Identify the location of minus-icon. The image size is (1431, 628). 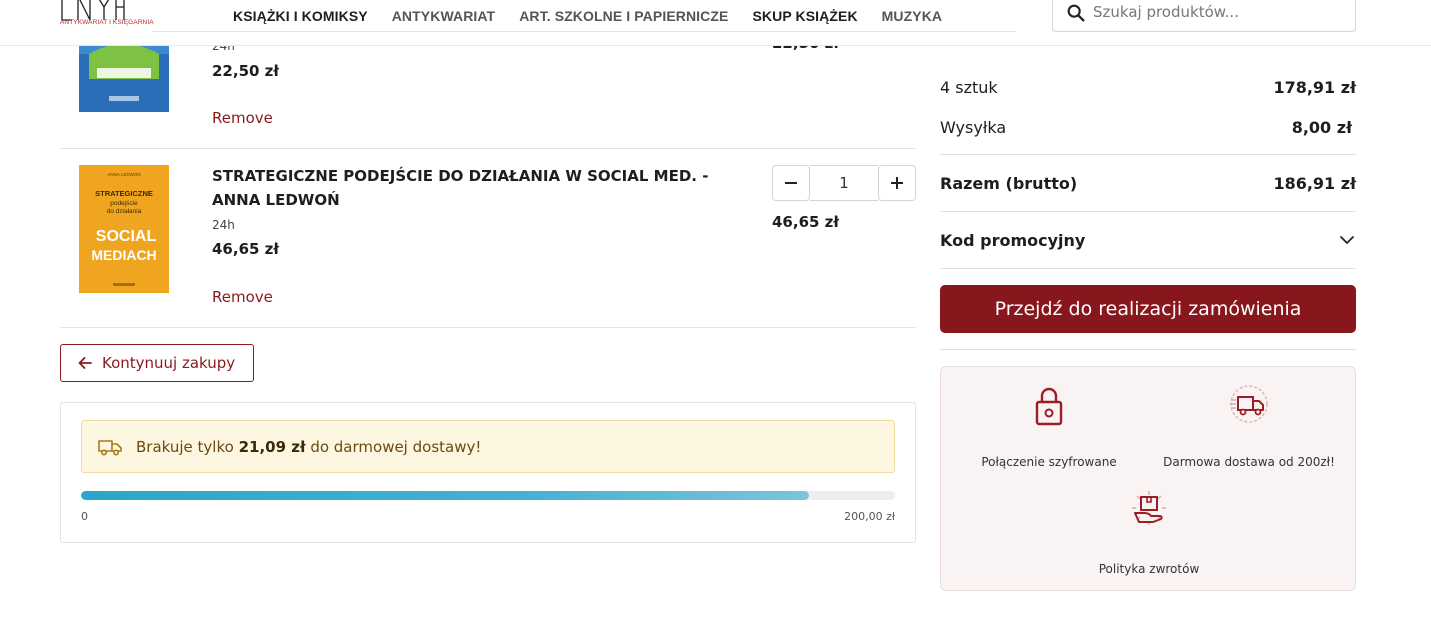
(791, 183).